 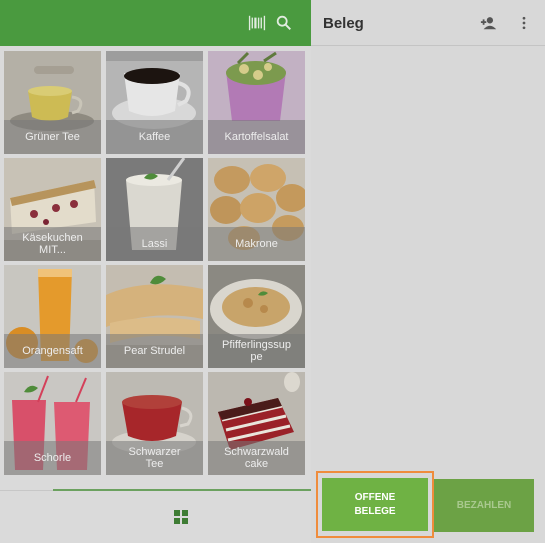 I want to click on product-tile-schorle: Schorle, so click(x=52, y=423).